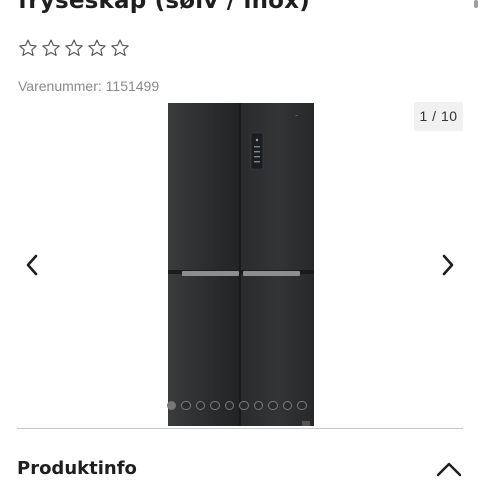 Image resolution: width=480 pixels, height=480 pixels. What do you see at coordinates (438, 116) in the screenshot?
I see `image-counter: 1 / 10` at bounding box center [438, 116].